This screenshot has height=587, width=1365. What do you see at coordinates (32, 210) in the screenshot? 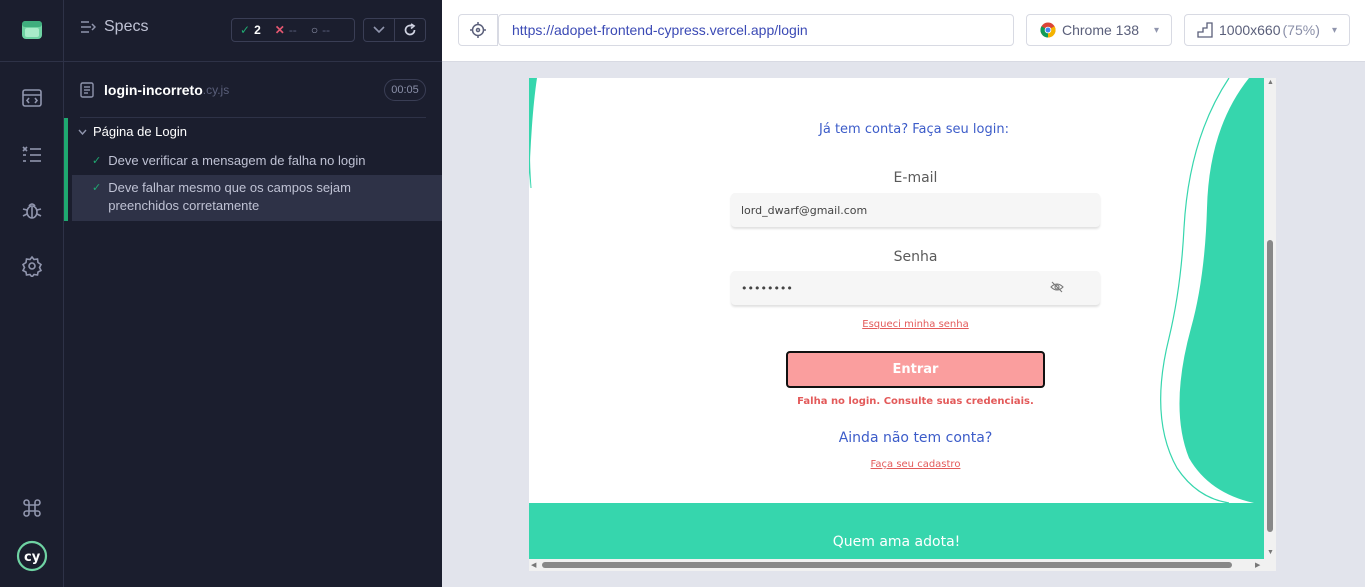
I see `debug-icon` at bounding box center [32, 210].